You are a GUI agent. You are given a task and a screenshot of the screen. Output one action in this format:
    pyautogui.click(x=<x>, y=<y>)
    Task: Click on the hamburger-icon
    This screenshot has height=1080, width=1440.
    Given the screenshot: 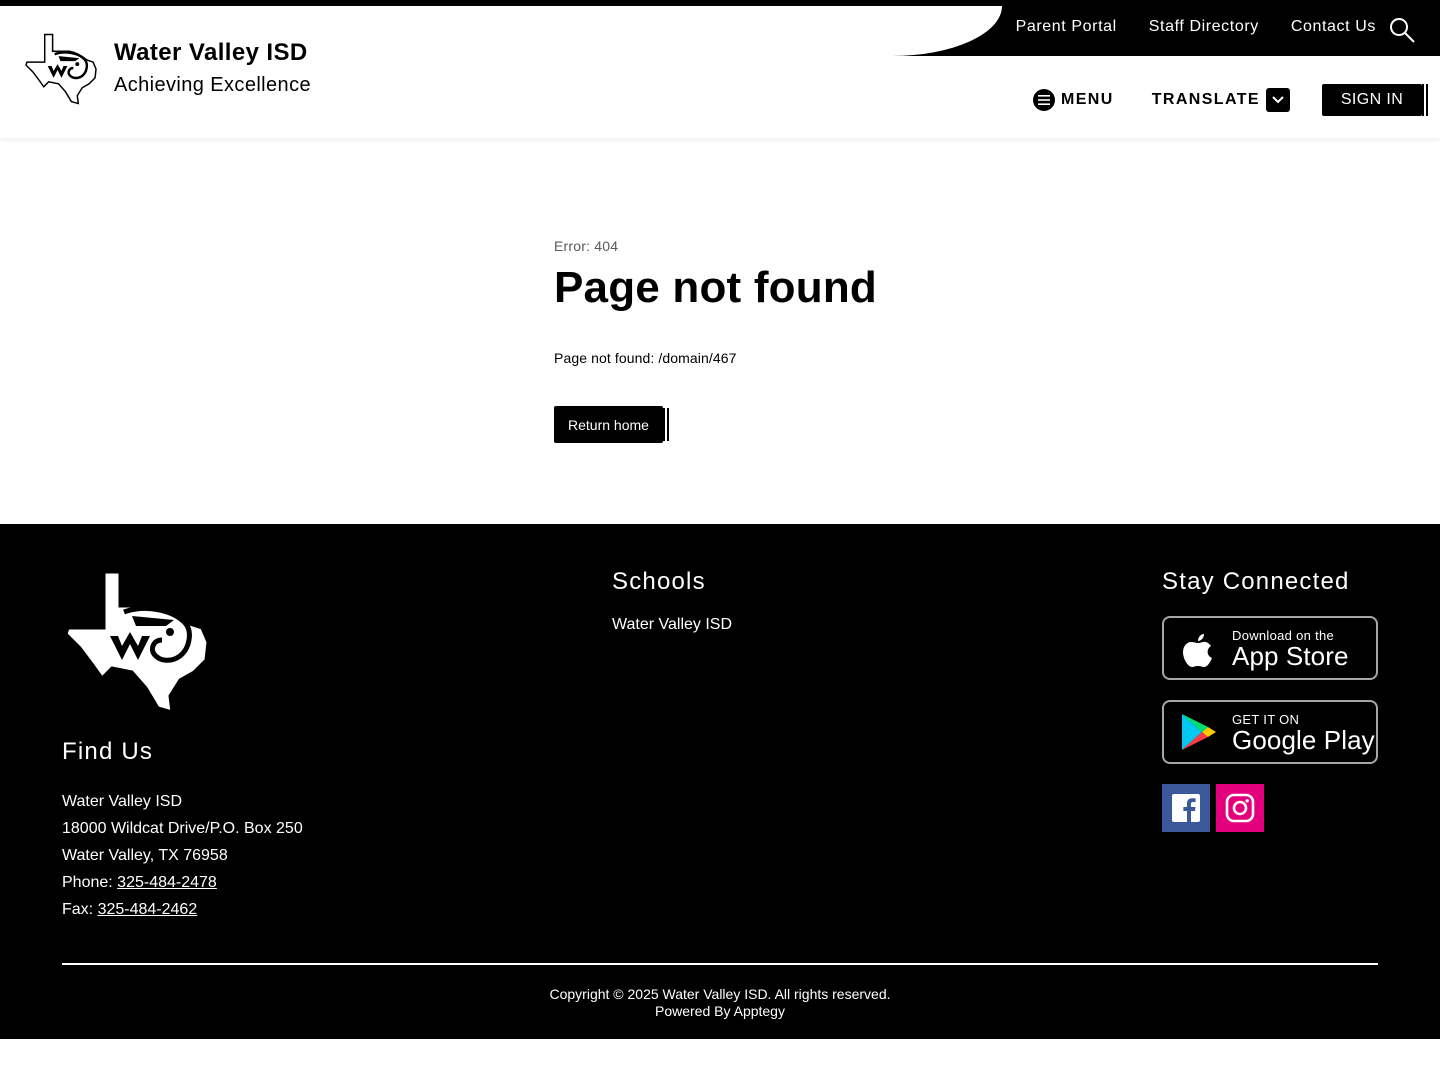 What is the action you would take?
    pyautogui.click(x=1043, y=100)
    